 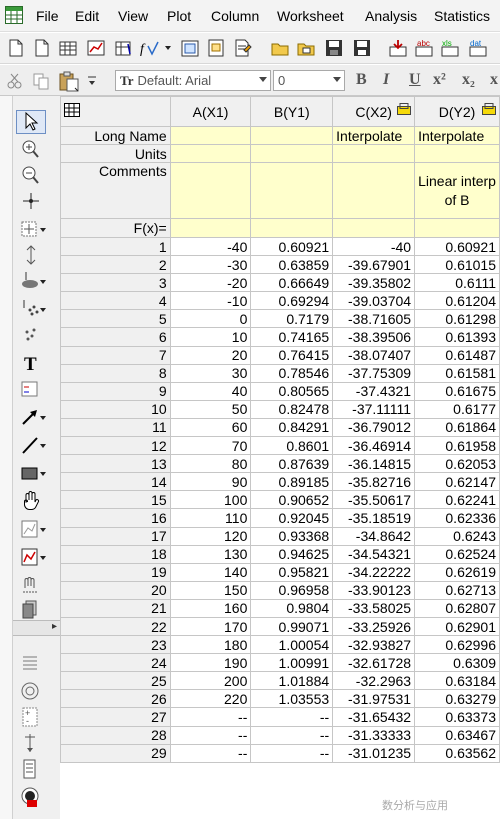 I want to click on cell-a: 160, so click(x=210, y=608).